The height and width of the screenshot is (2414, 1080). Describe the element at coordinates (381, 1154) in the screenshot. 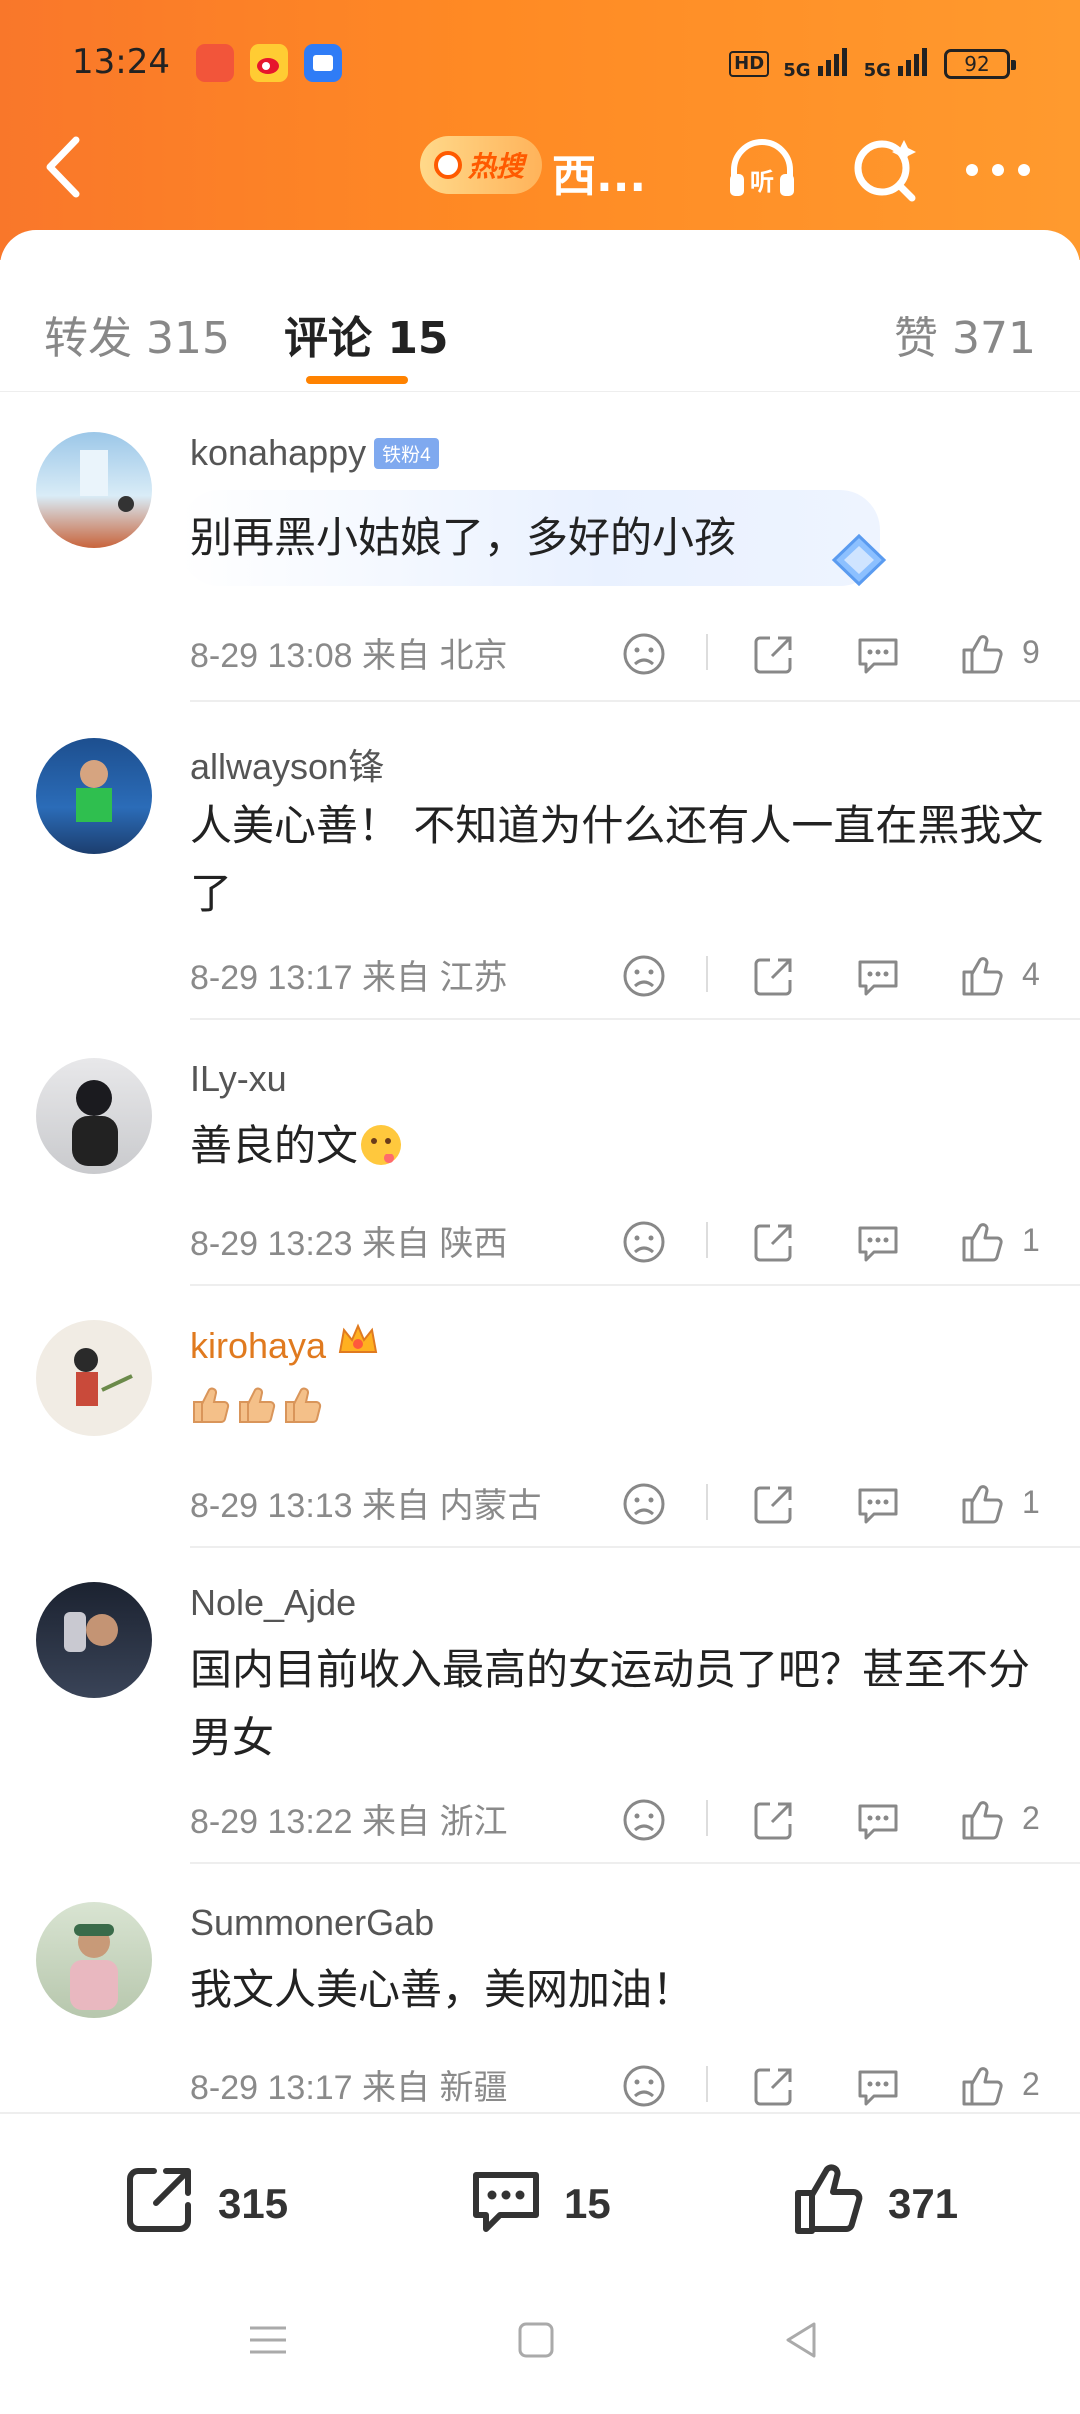

I see `emoji-smile-icon` at that location.